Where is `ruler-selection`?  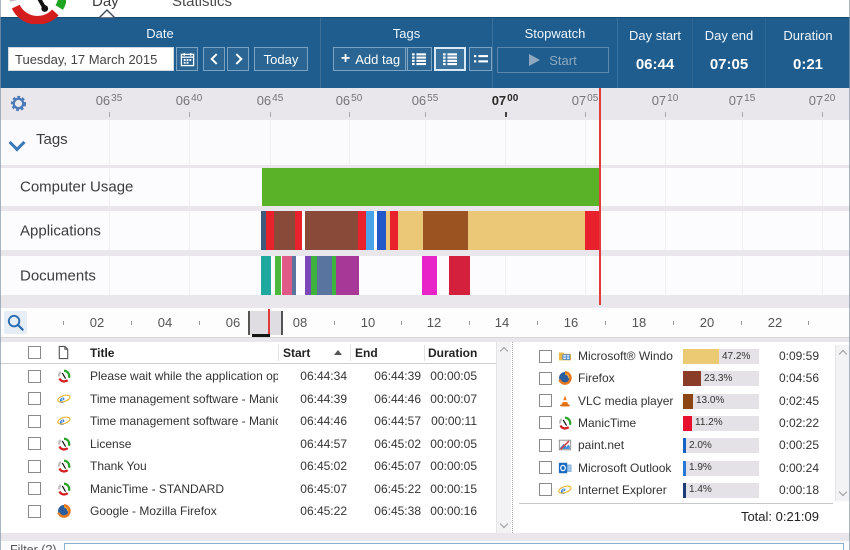 ruler-selection is located at coordinates (265, 323).